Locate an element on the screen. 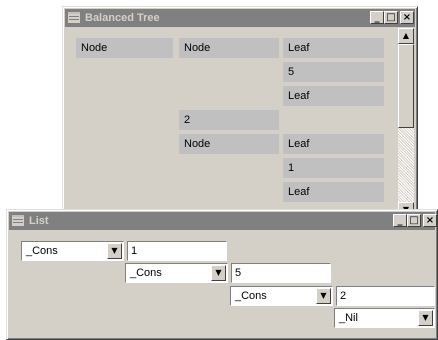  scrollbar-thumb is located at coordinates (406, 86).